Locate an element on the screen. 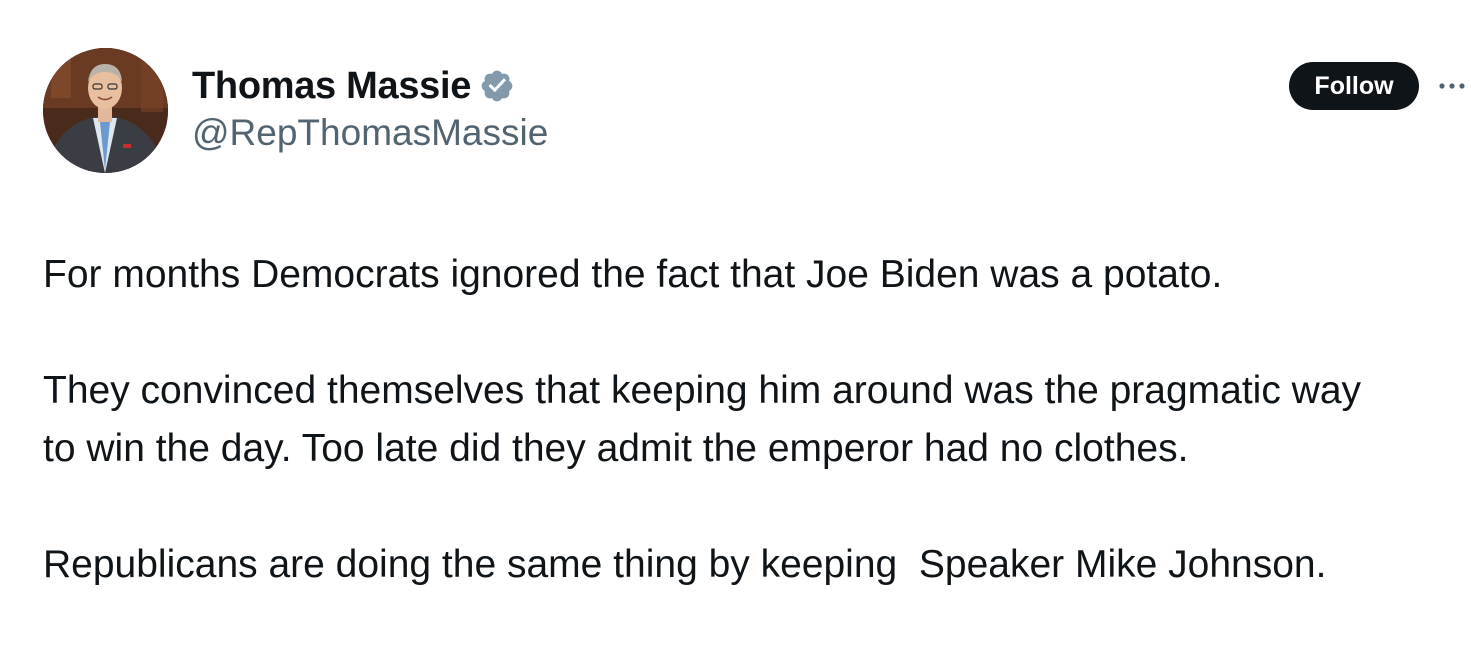 The height and width of the screenshot is (652, 1471). avatar-photo is located at coordinates (105, 110).